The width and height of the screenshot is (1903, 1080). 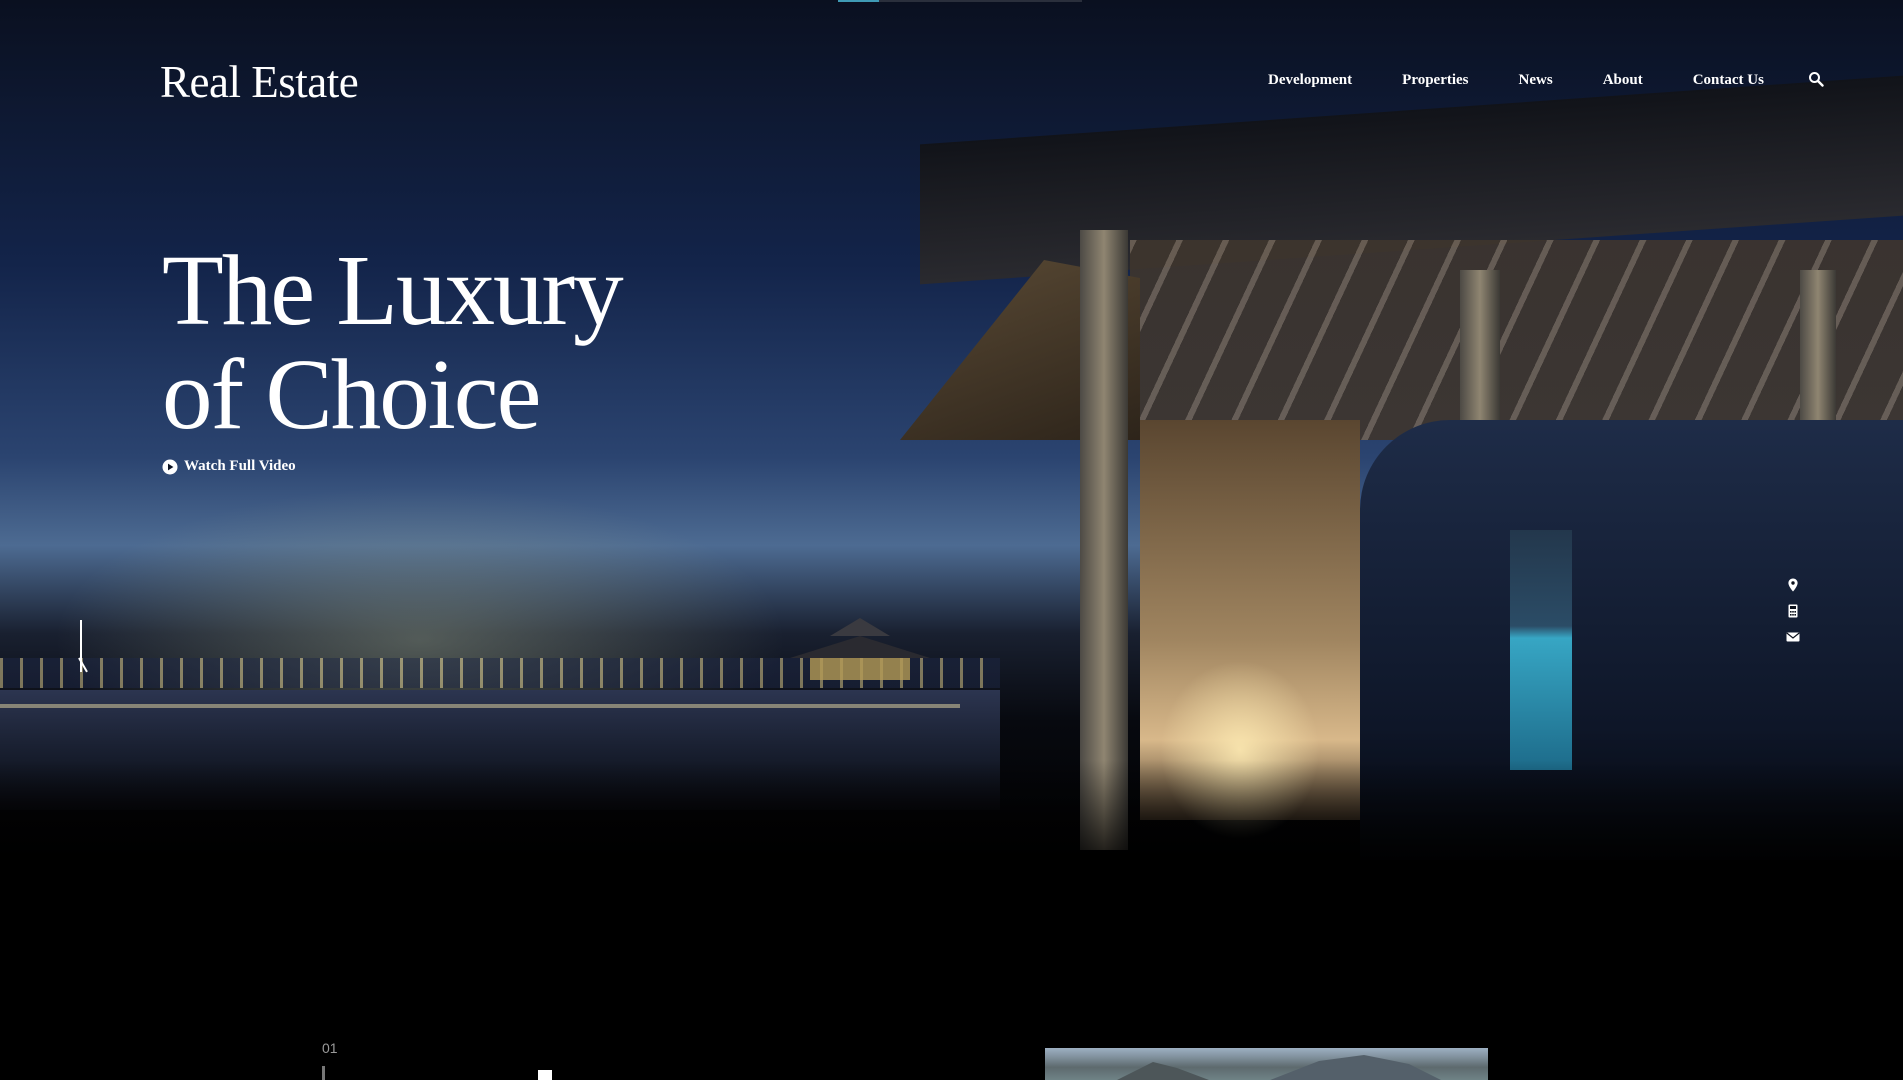 I want to click on nav-news: News, so click(x=1536, y=80).